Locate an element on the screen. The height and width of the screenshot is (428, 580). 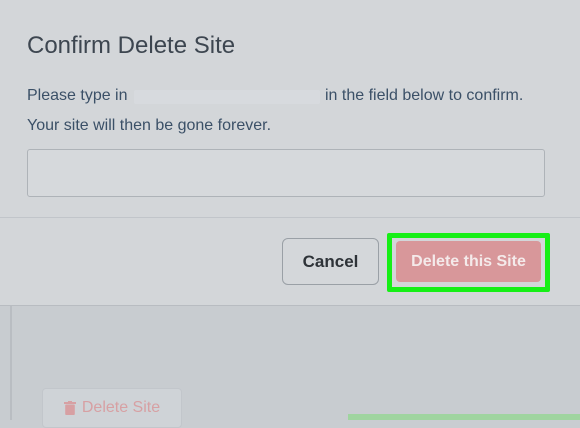
instruction-line-2: Your site will then be gone forever. is located at coordinates (149, 125).